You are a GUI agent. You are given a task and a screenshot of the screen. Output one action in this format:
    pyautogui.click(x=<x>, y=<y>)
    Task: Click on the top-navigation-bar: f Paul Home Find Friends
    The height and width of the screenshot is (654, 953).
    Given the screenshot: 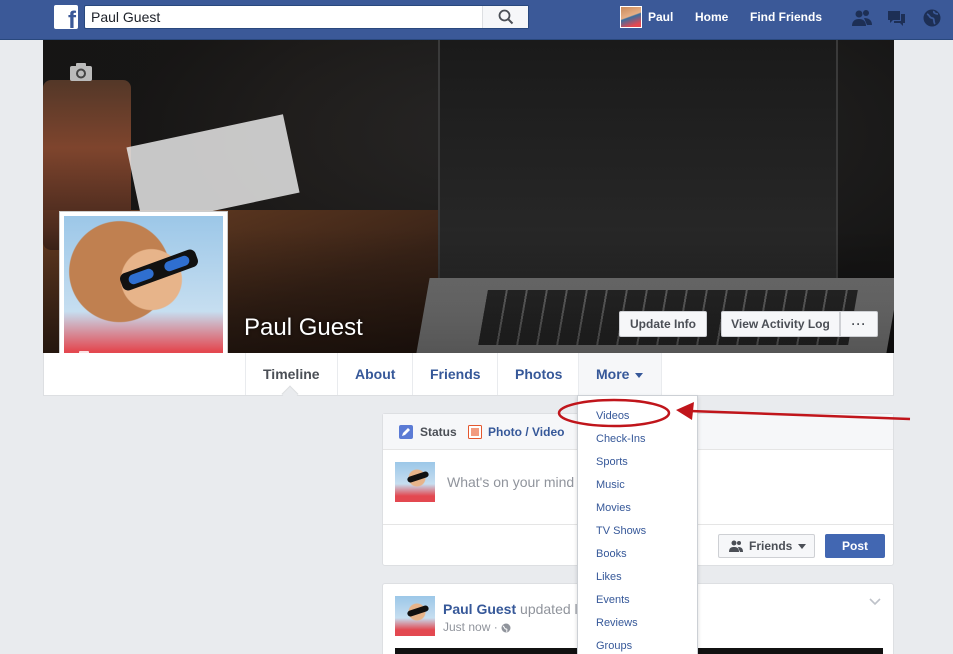 What is the action you would take?
    pyautogui.click(x=476, y=20)
    